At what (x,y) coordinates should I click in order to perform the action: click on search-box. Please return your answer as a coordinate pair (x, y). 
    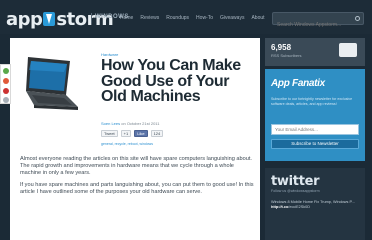
    Looking at the image, I should click on (318, 21).